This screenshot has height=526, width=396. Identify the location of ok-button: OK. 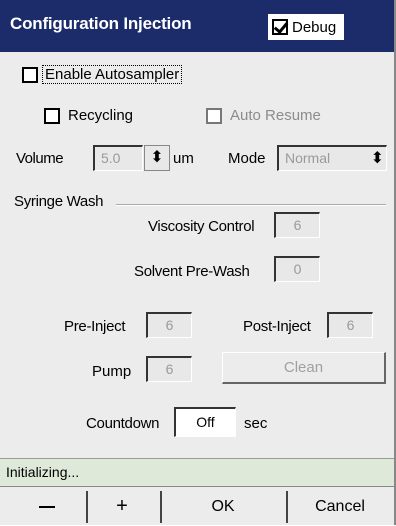
(223, 506).